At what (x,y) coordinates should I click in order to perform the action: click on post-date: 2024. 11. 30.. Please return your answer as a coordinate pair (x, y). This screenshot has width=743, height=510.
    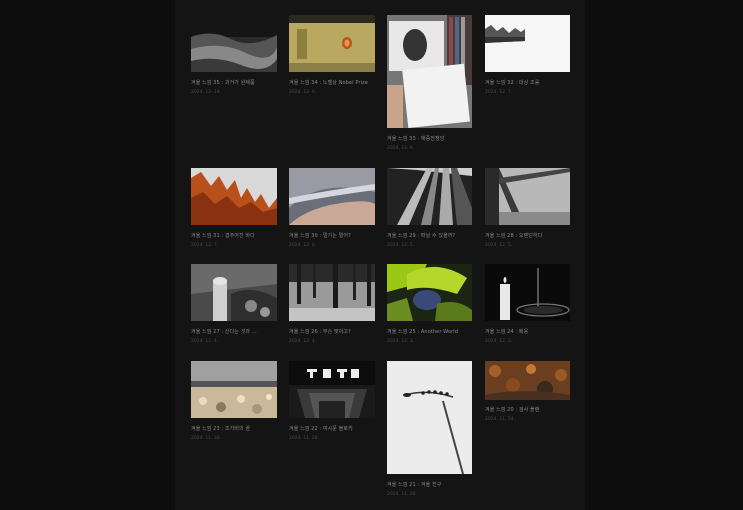
    Looking at the image, I should click on (206, 438).